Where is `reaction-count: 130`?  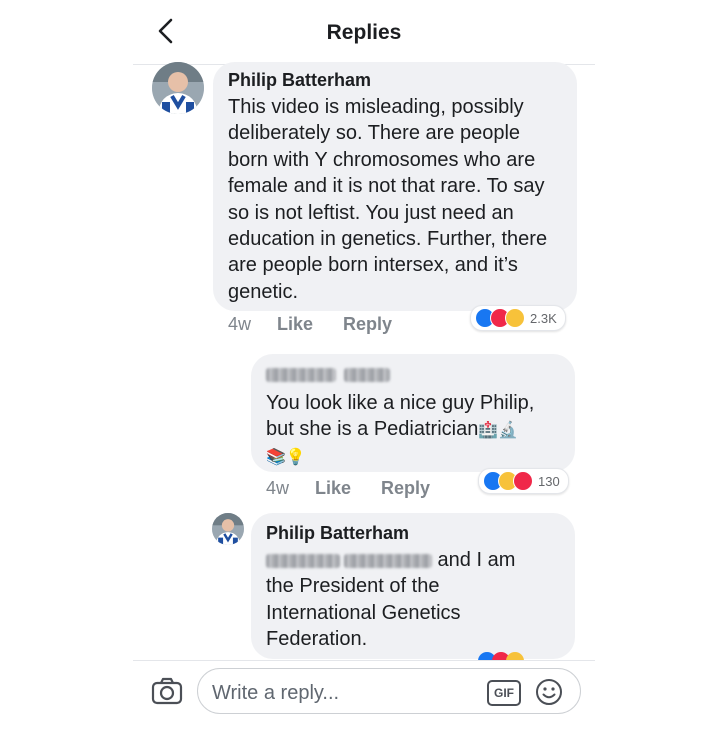 reaction-count: 130 is located at coordinates (549, 481).